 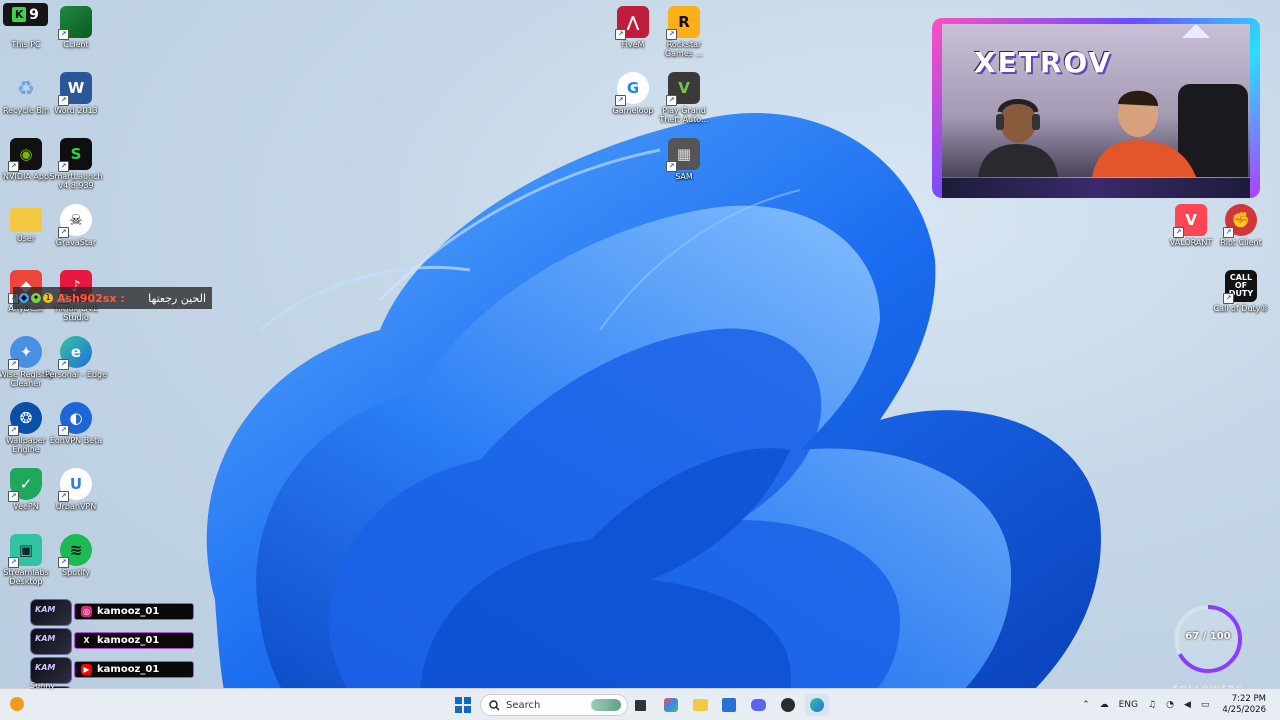 I want to click on desktop-icon-label: EonVPN Beta, so click(x=76, y=440).